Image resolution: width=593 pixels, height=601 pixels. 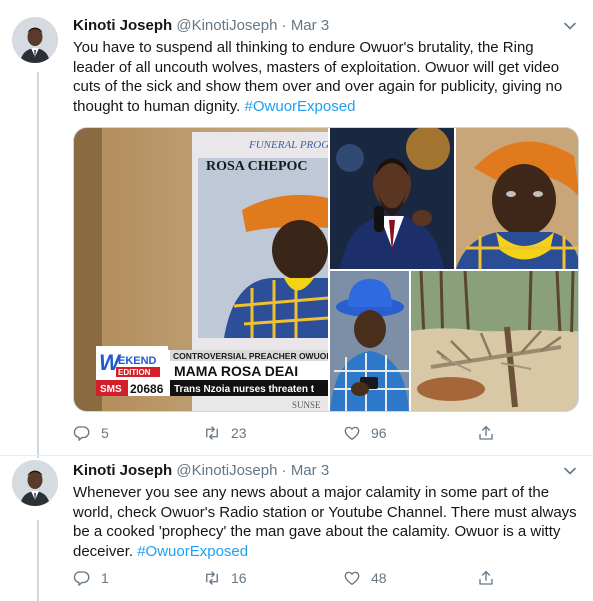 I want to click on woman-closeup-image, so click(x=517, y=198).